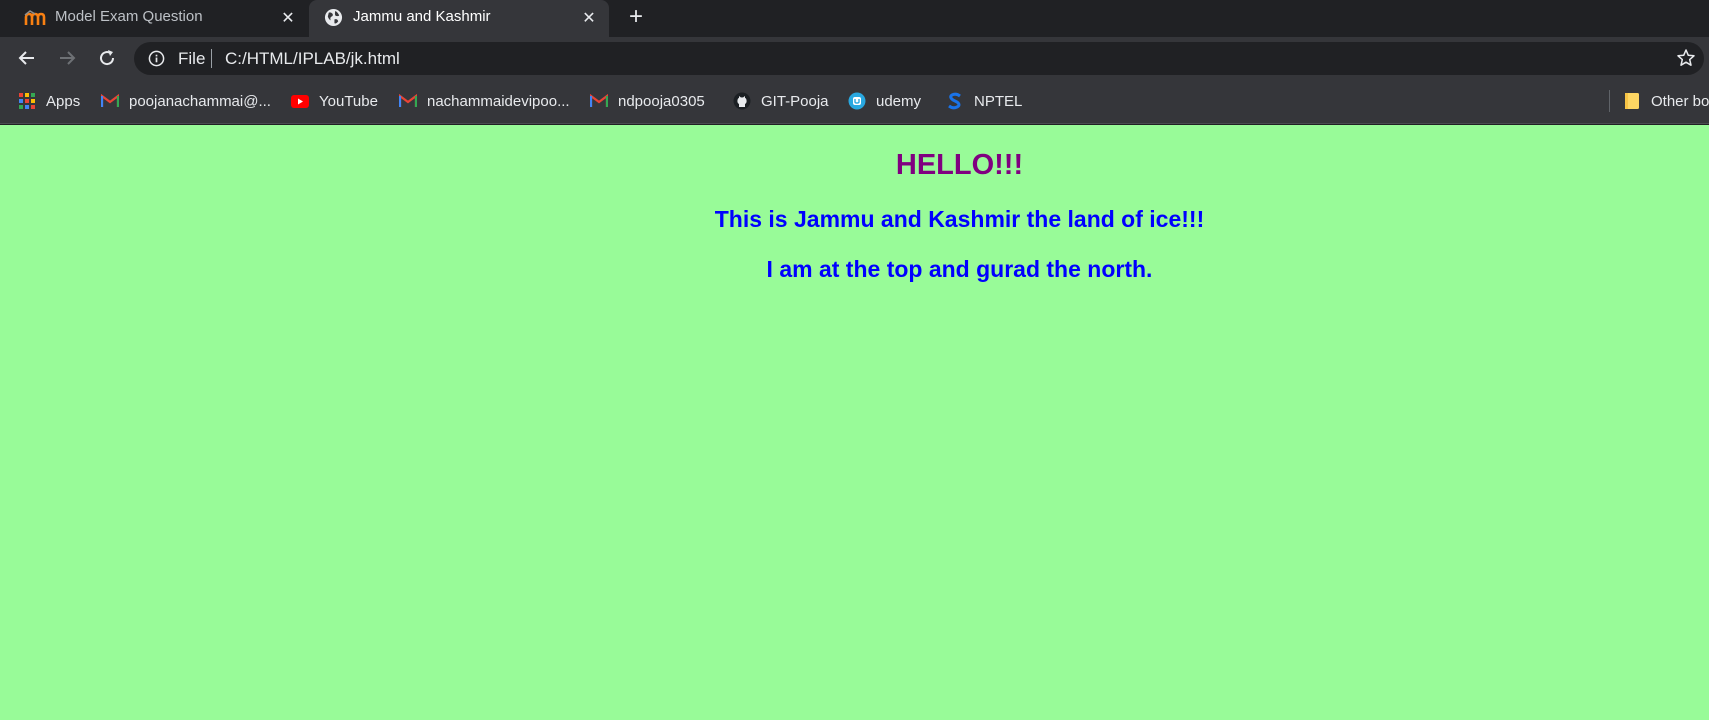 Image resolution: width=1709 pixels, height=720 pixels. I want to click on bookmark-other-bookmarks: Other bookmarks, so click(1666, 101).